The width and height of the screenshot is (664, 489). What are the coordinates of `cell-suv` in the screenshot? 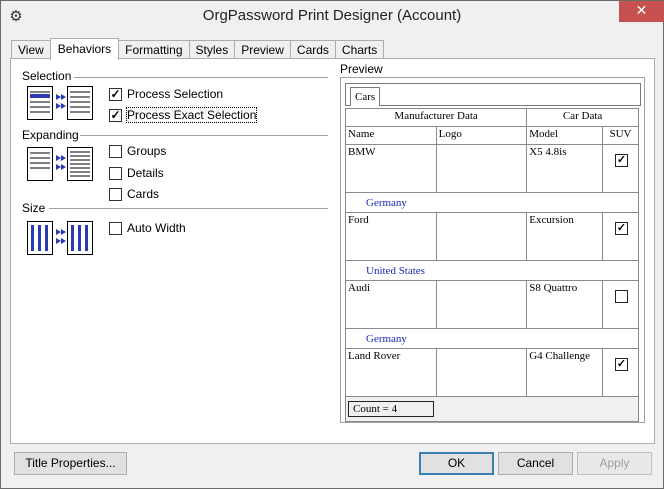 It's located at (620, 304).